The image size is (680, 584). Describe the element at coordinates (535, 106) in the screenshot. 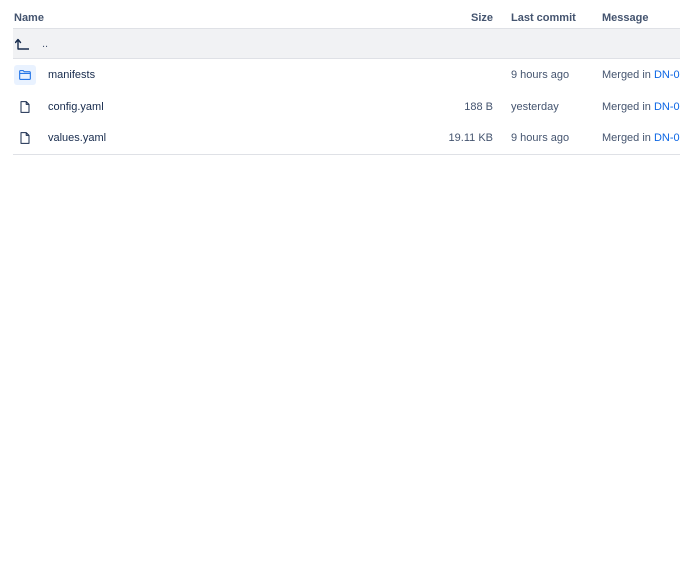

I see `last-commit-time: yesterday` at that location.